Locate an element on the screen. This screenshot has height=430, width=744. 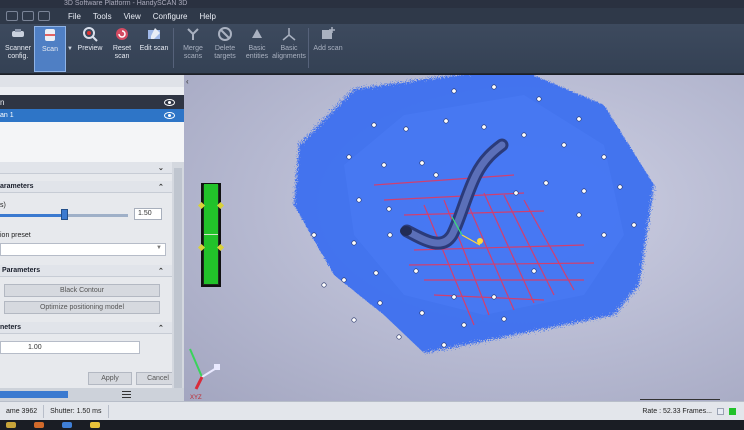
slider-fill is located at coordinates (32, 215).